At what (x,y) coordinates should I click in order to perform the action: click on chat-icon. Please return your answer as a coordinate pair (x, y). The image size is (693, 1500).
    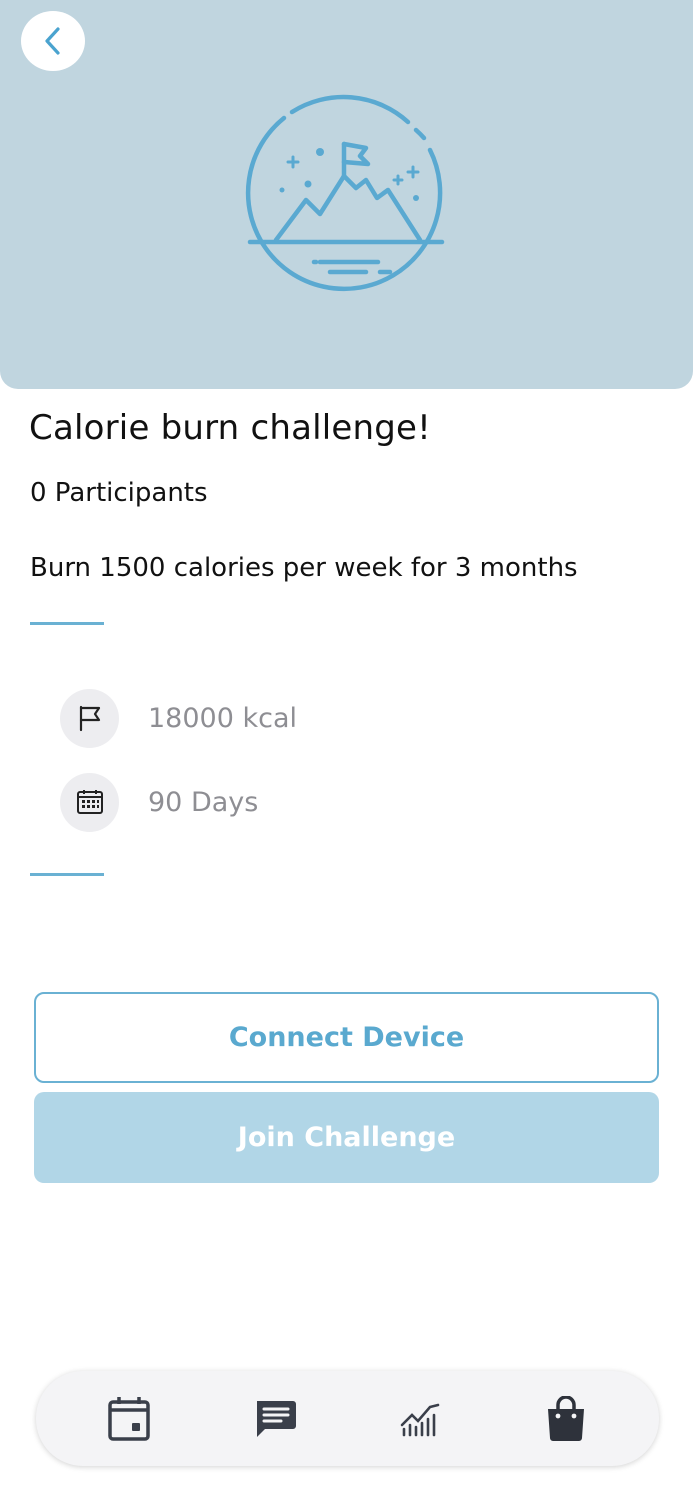
    Looking at the image, I should click on (276, 1418).